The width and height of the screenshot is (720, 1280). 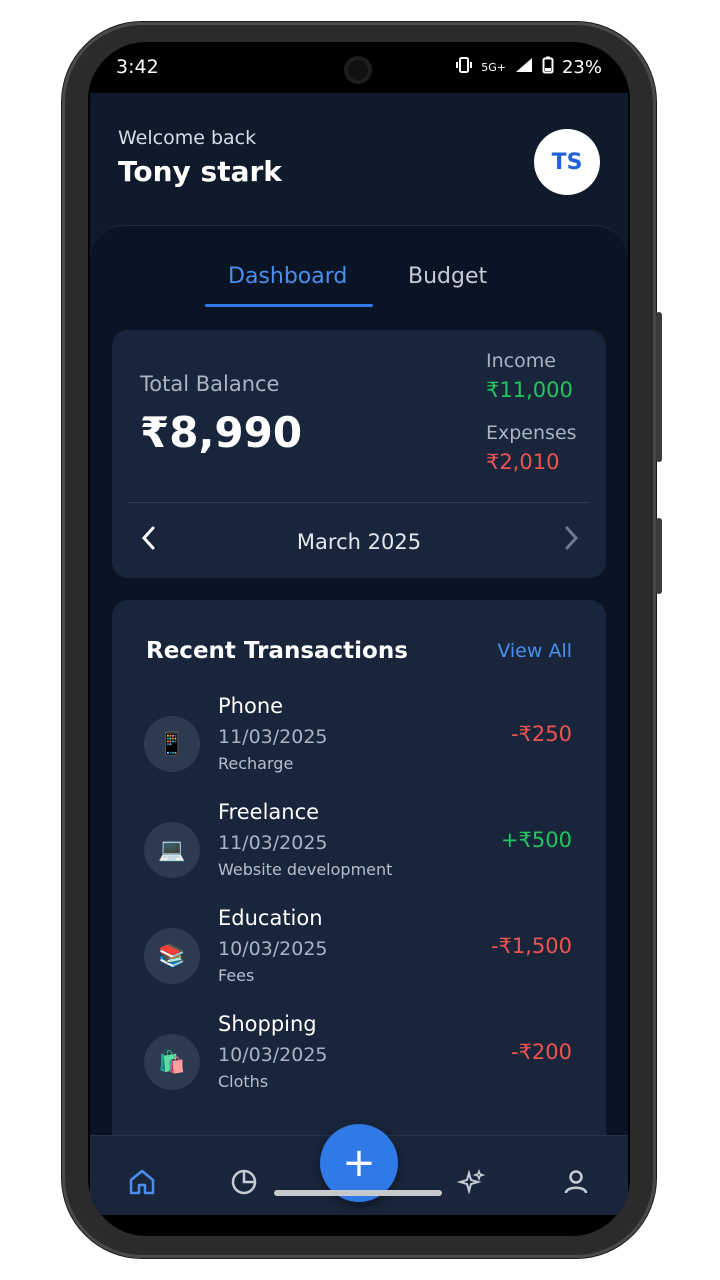 What do you see at coordinates (200, 171) in the screenshot?
I see `username: Tony stark` at bounding box center [200, 171].